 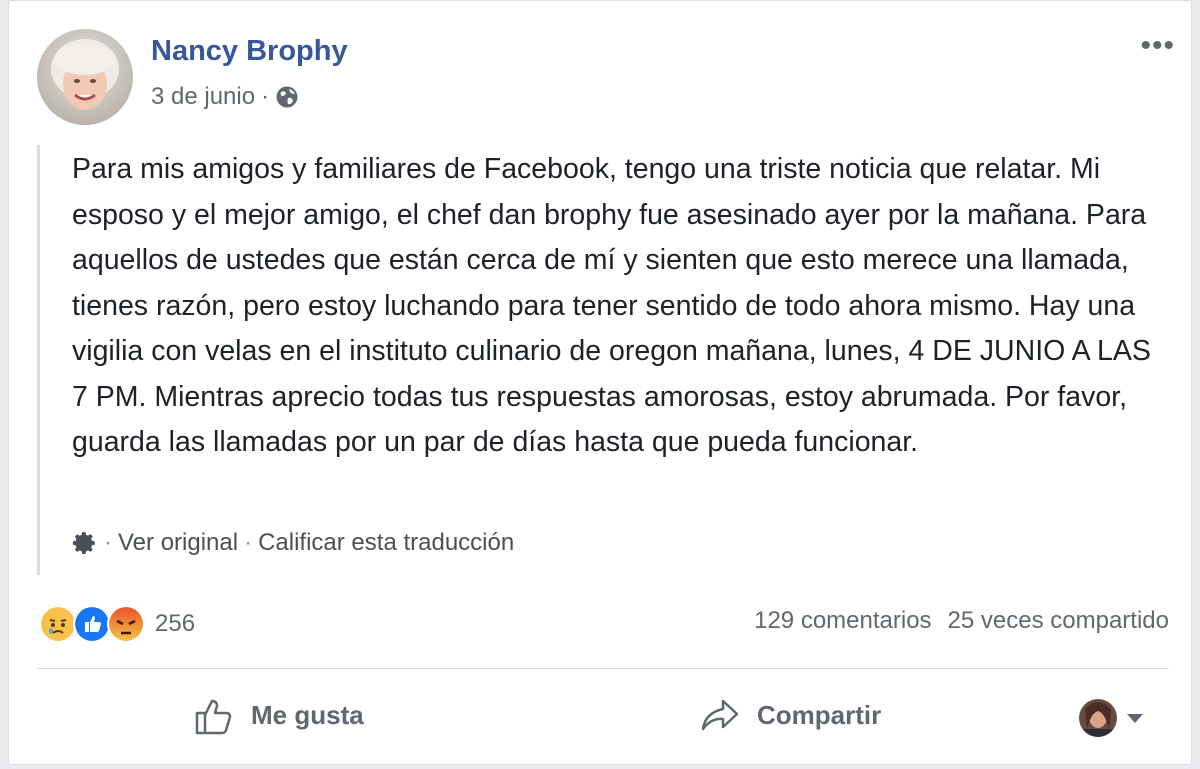 I want to click on share-button: Compartir, so click(x=790, y=715).